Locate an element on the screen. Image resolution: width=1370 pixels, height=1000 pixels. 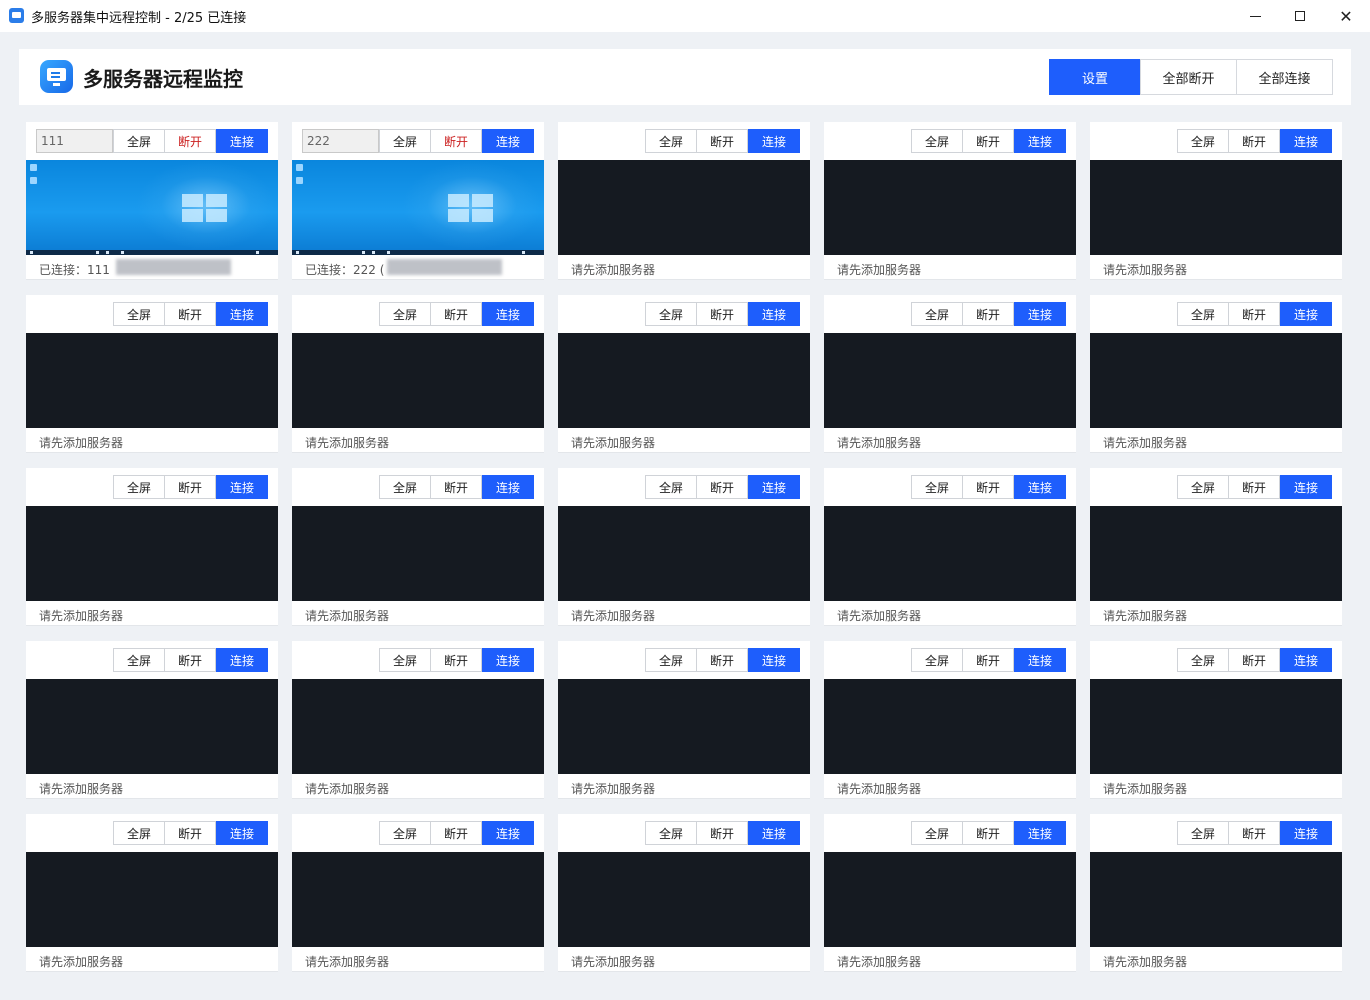
server-name-input: 222 is located at coordinates (340, 141).